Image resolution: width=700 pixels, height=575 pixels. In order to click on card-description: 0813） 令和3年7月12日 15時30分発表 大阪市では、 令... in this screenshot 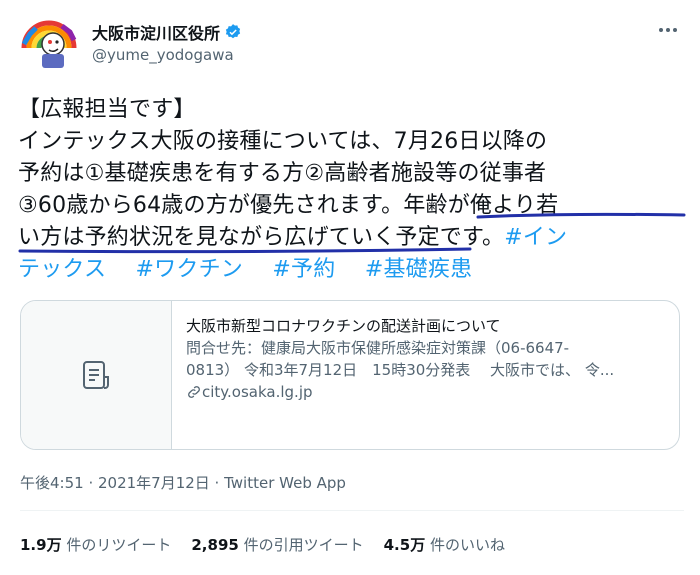, I will do `click(400, 370)`.